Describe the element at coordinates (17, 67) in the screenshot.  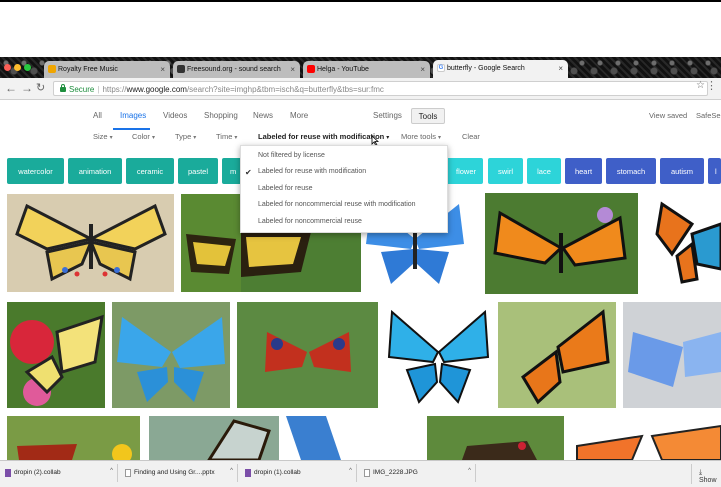
I see `minimize-window-icon` at that location.